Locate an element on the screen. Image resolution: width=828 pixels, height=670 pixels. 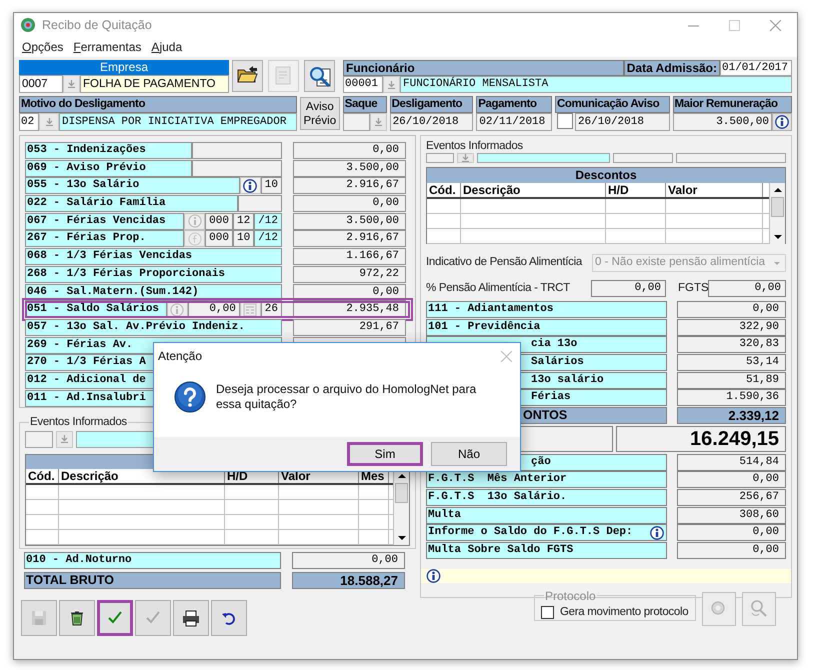
field-label: FGTS is located at coordinates (693, 288).